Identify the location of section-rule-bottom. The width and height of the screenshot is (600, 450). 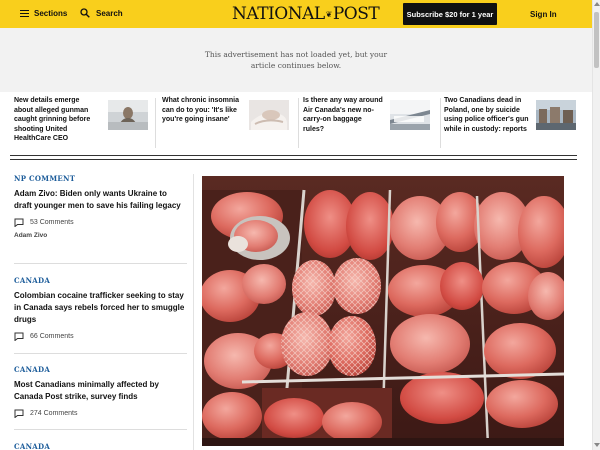
(293, 159).